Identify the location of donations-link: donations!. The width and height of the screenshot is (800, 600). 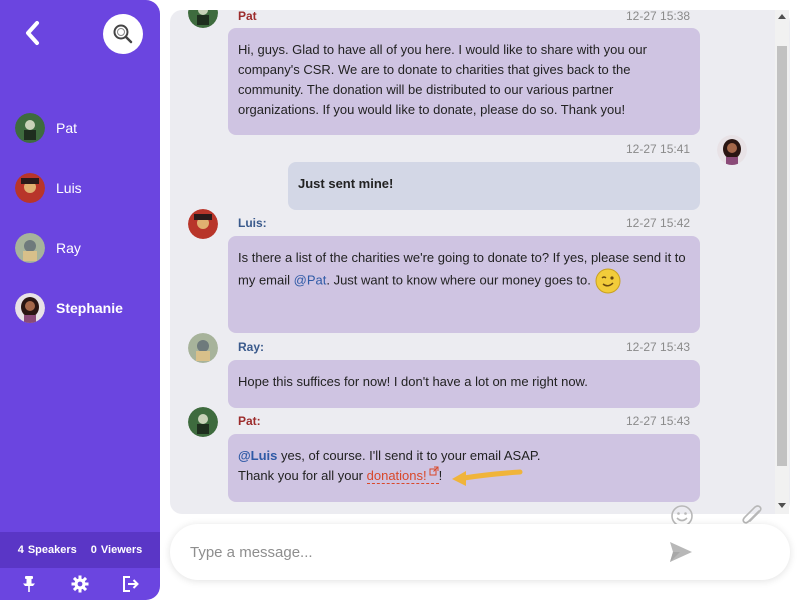
(402, 475).